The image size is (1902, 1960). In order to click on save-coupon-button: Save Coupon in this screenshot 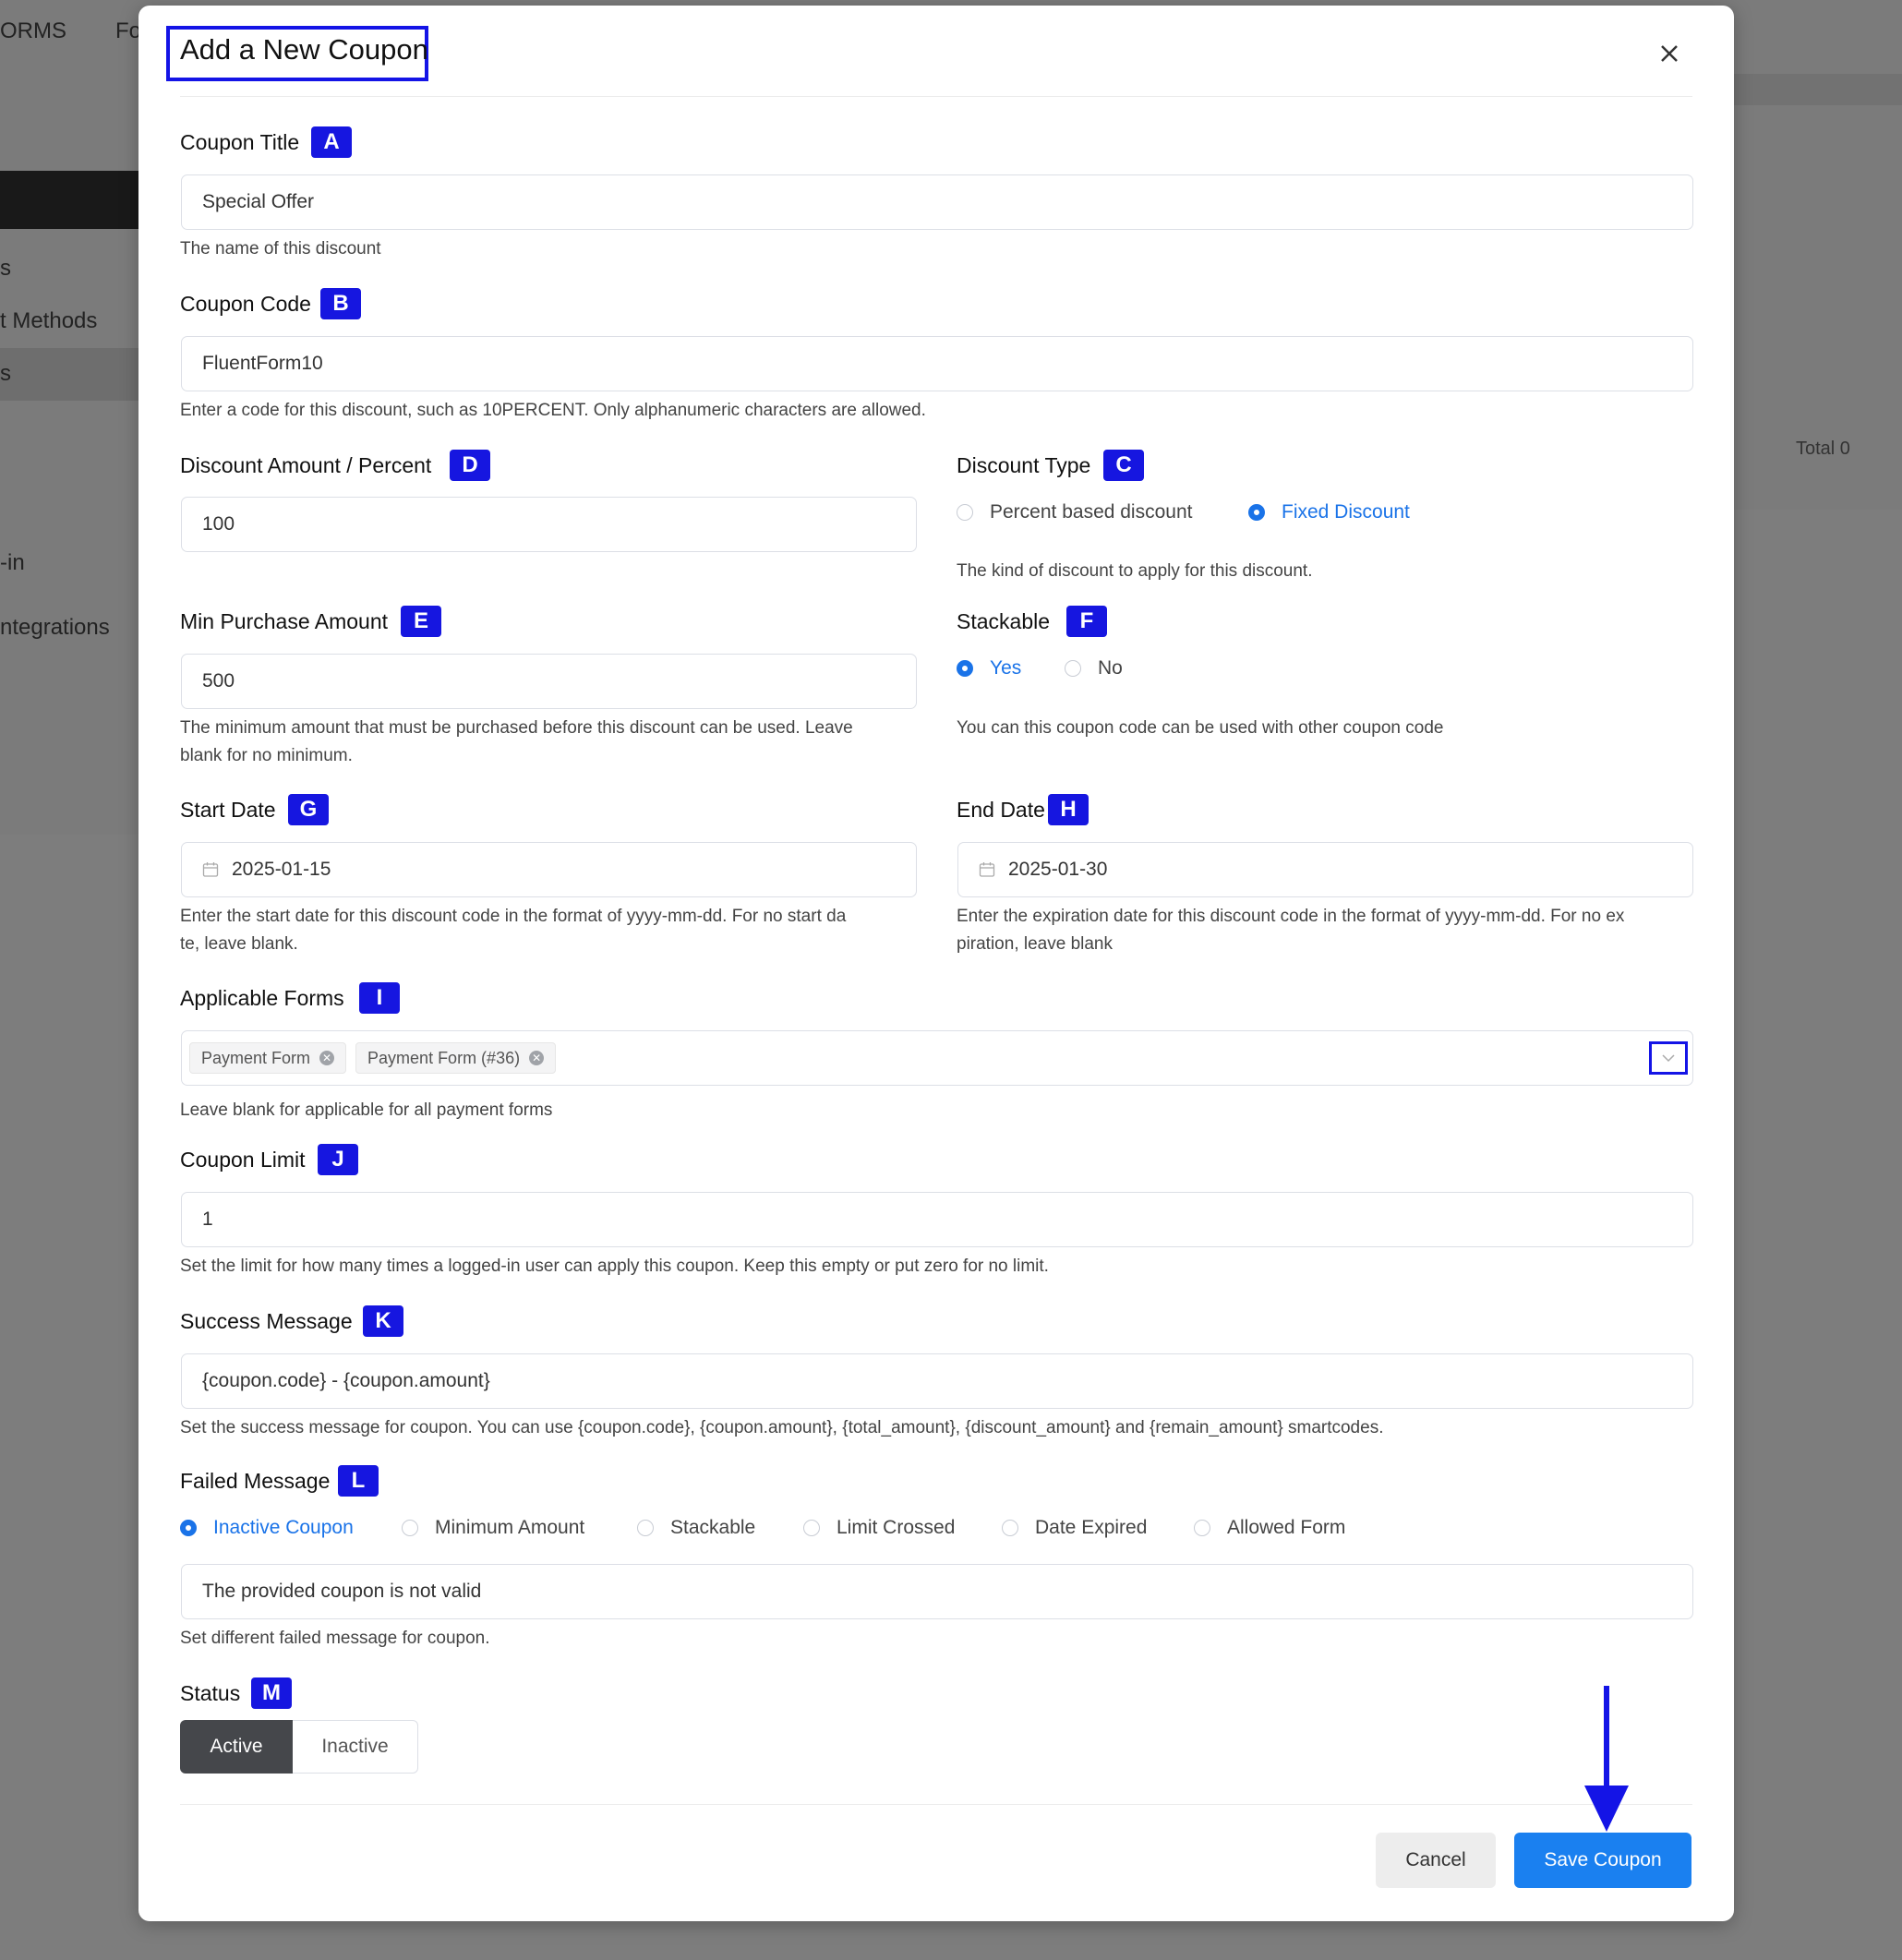, I will do `click(1602, 1860)`.